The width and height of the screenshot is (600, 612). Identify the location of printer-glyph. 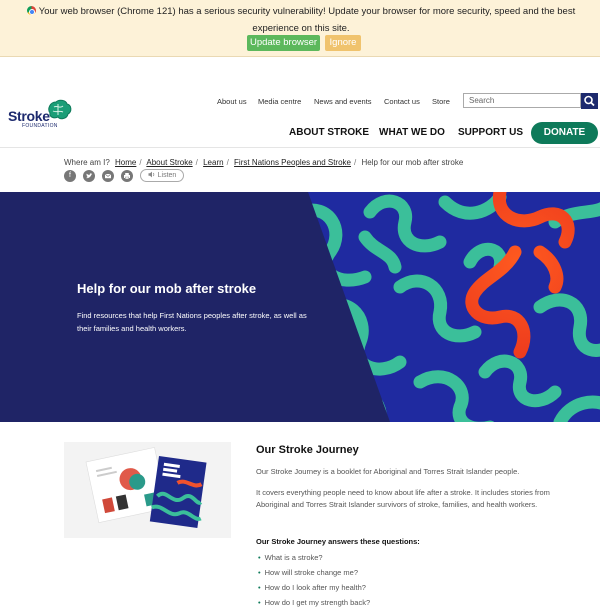
(127, 176).